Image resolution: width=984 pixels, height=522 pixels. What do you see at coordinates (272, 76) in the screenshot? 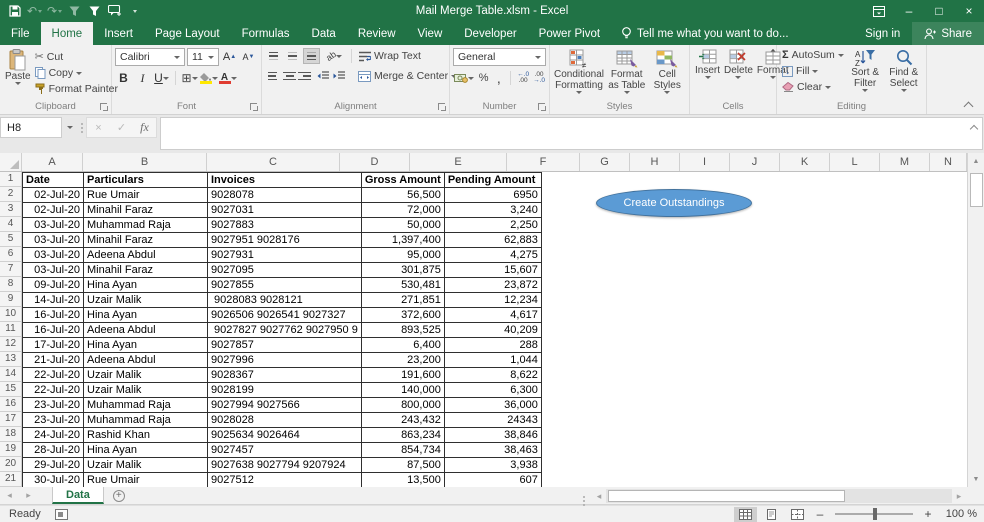
I see `align-left-button` at bounding box center [272, 76].